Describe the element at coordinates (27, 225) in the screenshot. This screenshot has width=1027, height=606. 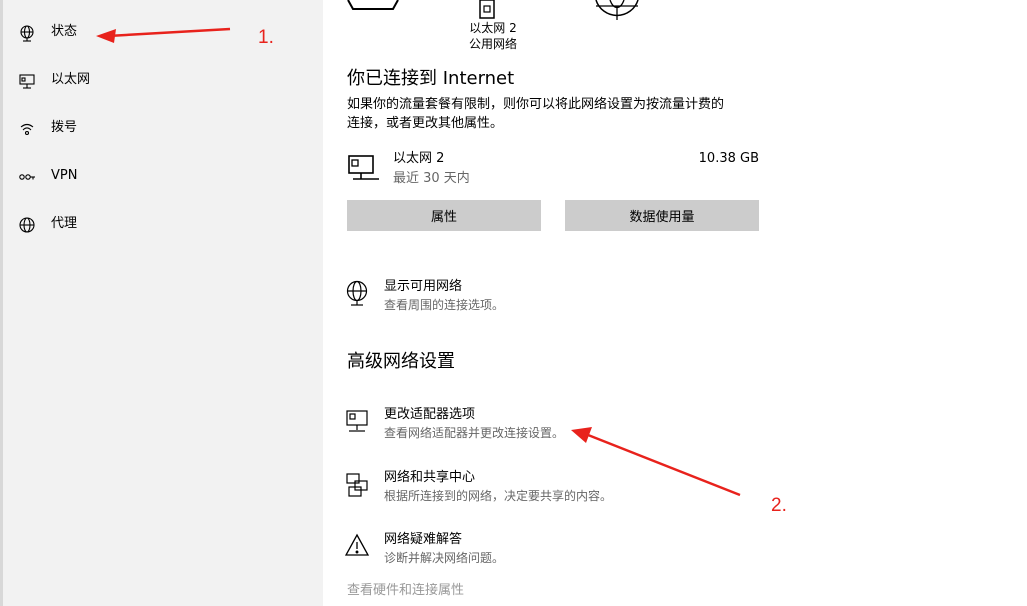
I see `globe-proxy-icon` at that location.